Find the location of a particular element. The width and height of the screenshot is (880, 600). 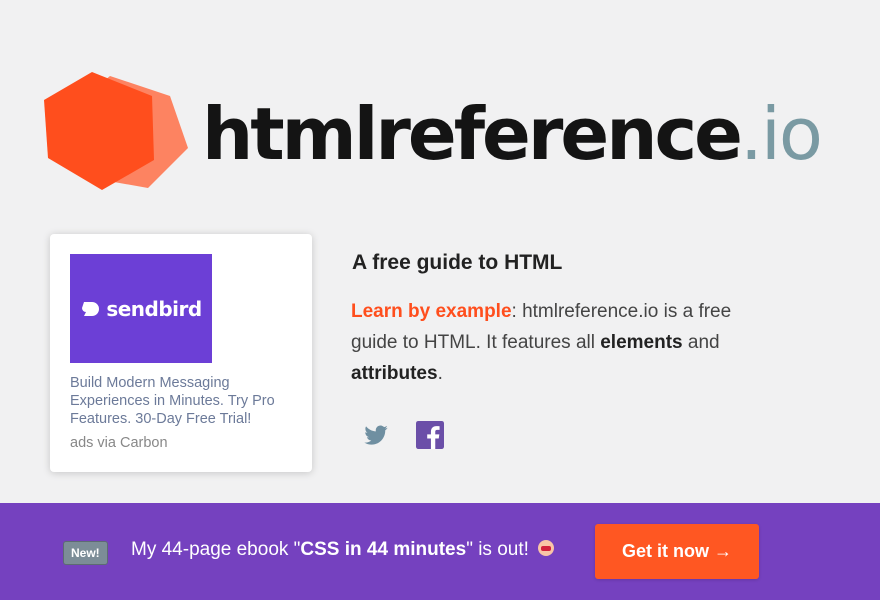

get-it-now-button: Get it now → is located at coordinates (677, 551).